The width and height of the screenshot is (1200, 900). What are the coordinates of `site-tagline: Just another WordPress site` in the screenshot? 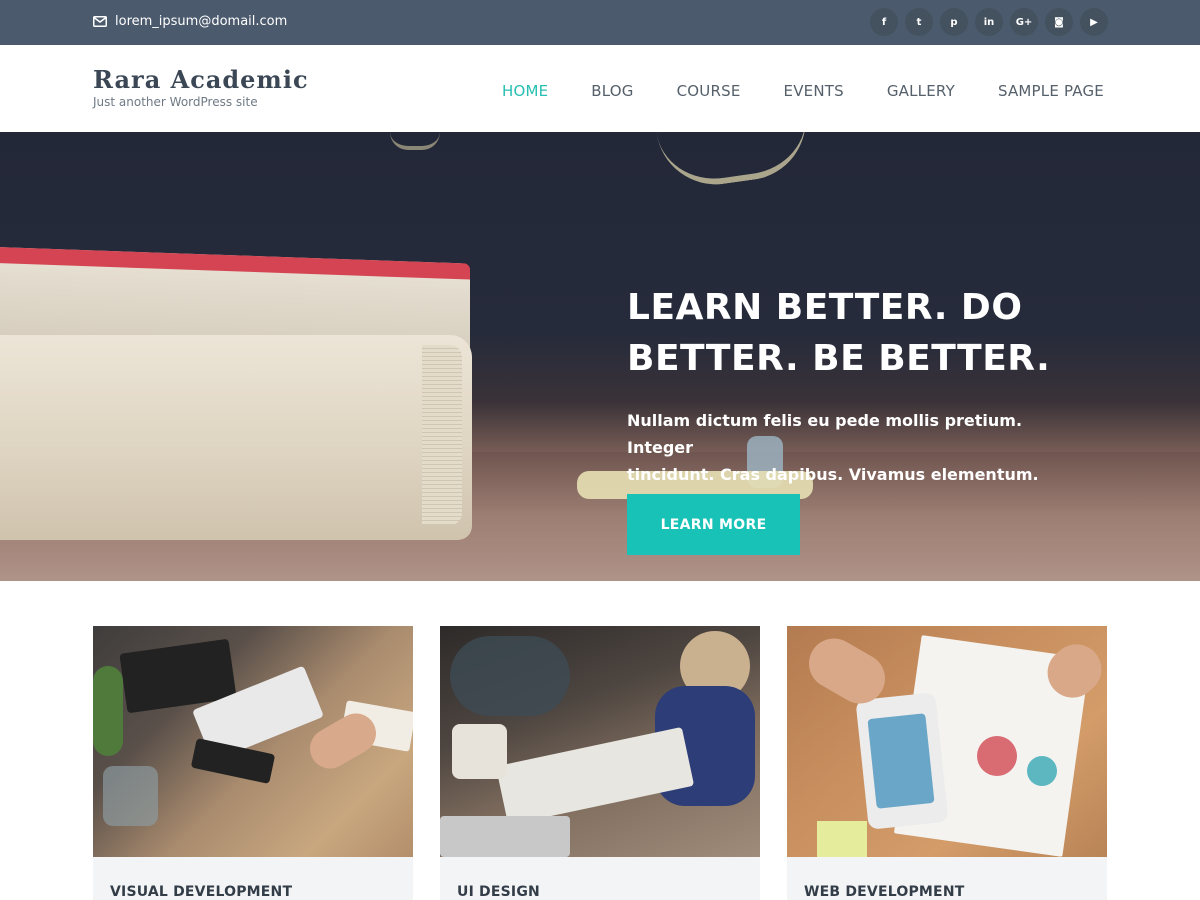 It's located at (175, 102).